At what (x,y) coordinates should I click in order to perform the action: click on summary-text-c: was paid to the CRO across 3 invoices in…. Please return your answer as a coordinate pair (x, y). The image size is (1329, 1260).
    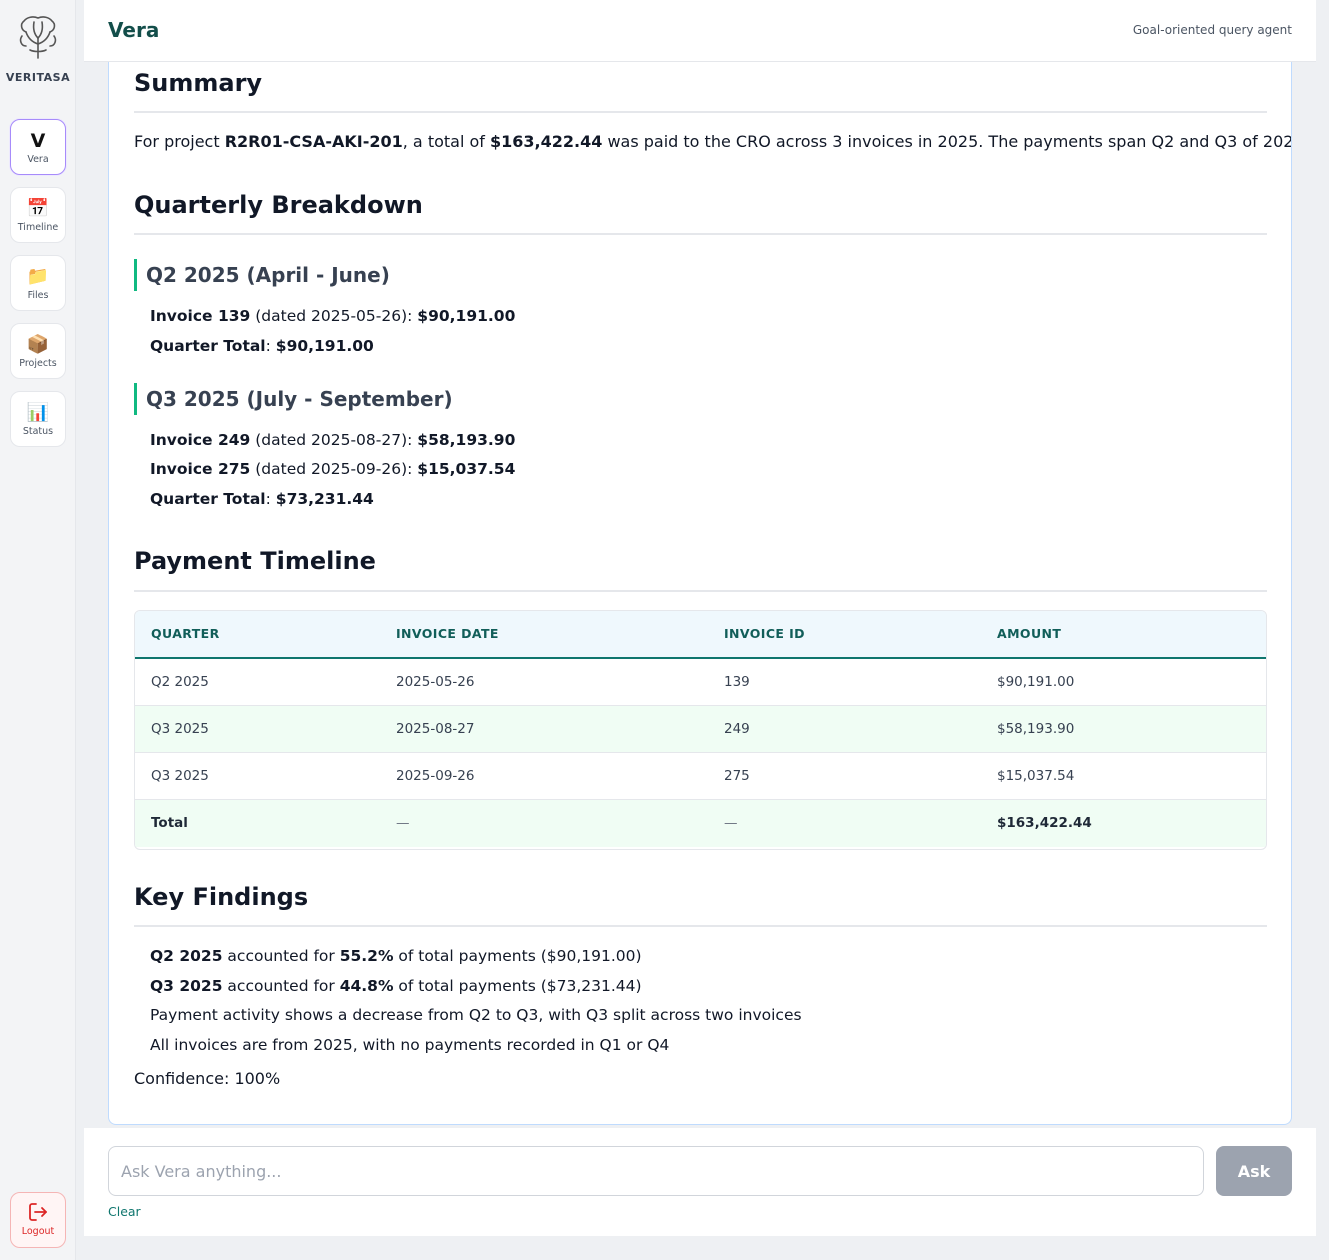
    Looking at the image, I should click on (947, 141).